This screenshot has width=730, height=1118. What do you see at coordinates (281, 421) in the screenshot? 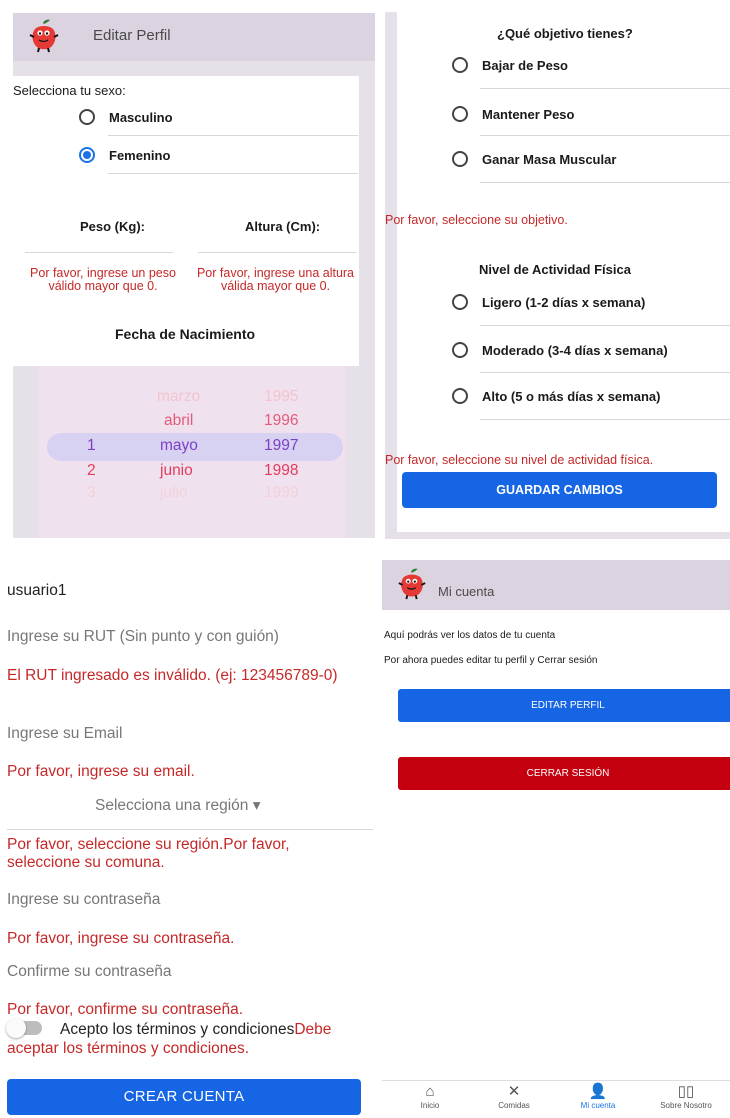
I see `picker-year: 1996` at bounding box center [281, 421].